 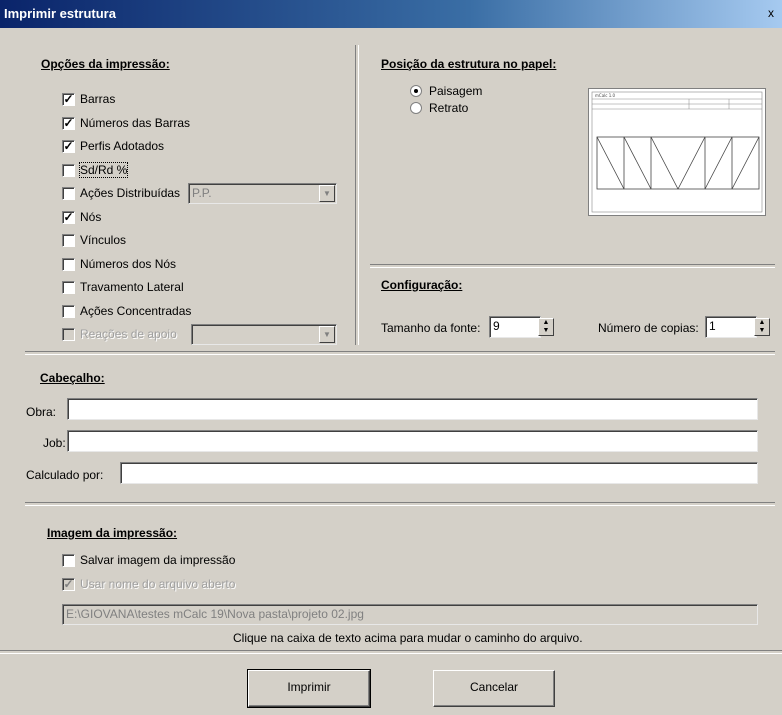 What do you see at coordinates (309, 688) in the screenshot?
I see `print-button: Imprimir` at bounding box center [309, 688].